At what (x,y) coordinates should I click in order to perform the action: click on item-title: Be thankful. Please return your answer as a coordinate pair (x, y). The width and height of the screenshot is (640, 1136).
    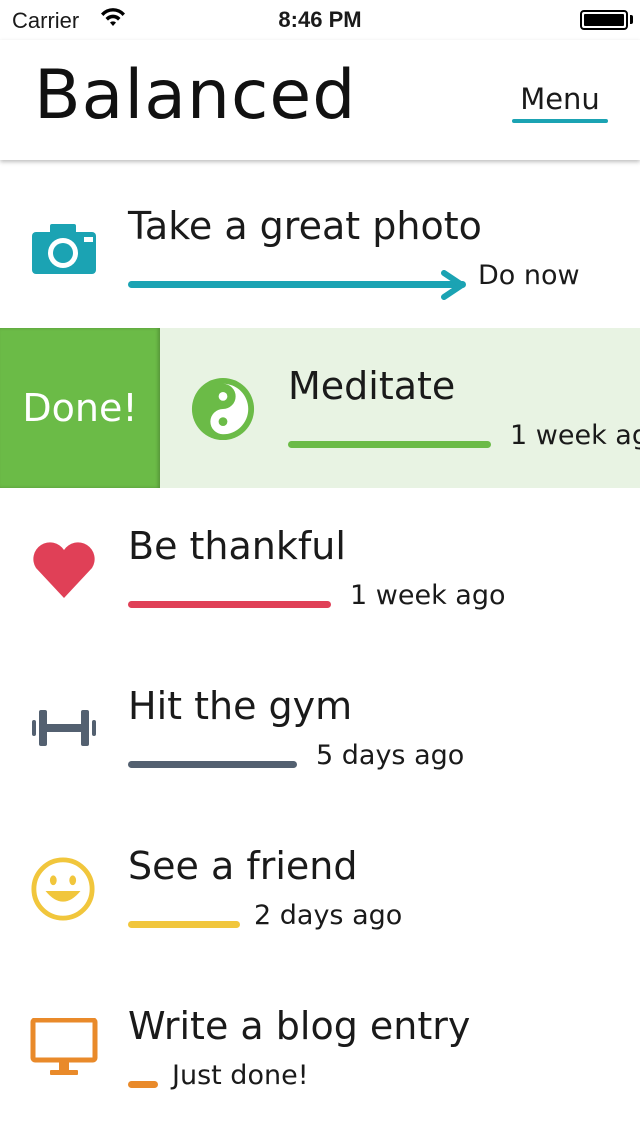
    Looking at the image, I should click on (237, 546).